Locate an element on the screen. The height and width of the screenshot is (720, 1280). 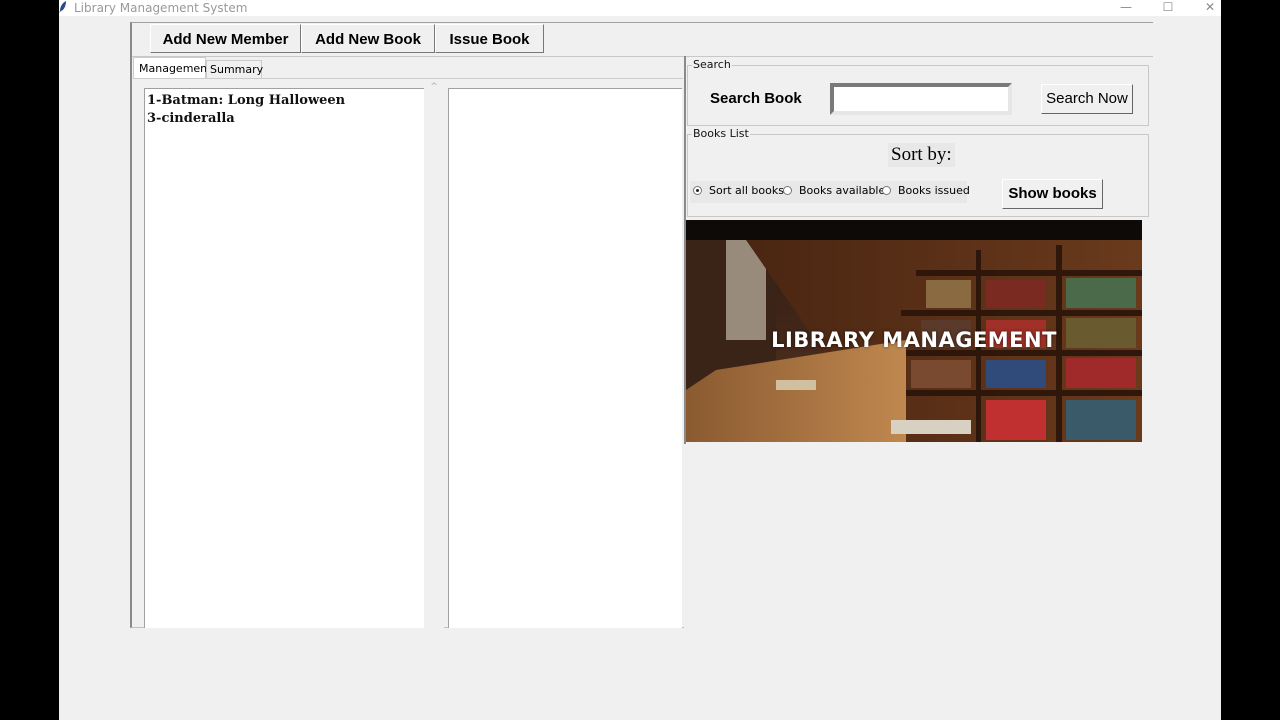
radio-label-sort-all: Sort all books is located at coordinates (746, 190).